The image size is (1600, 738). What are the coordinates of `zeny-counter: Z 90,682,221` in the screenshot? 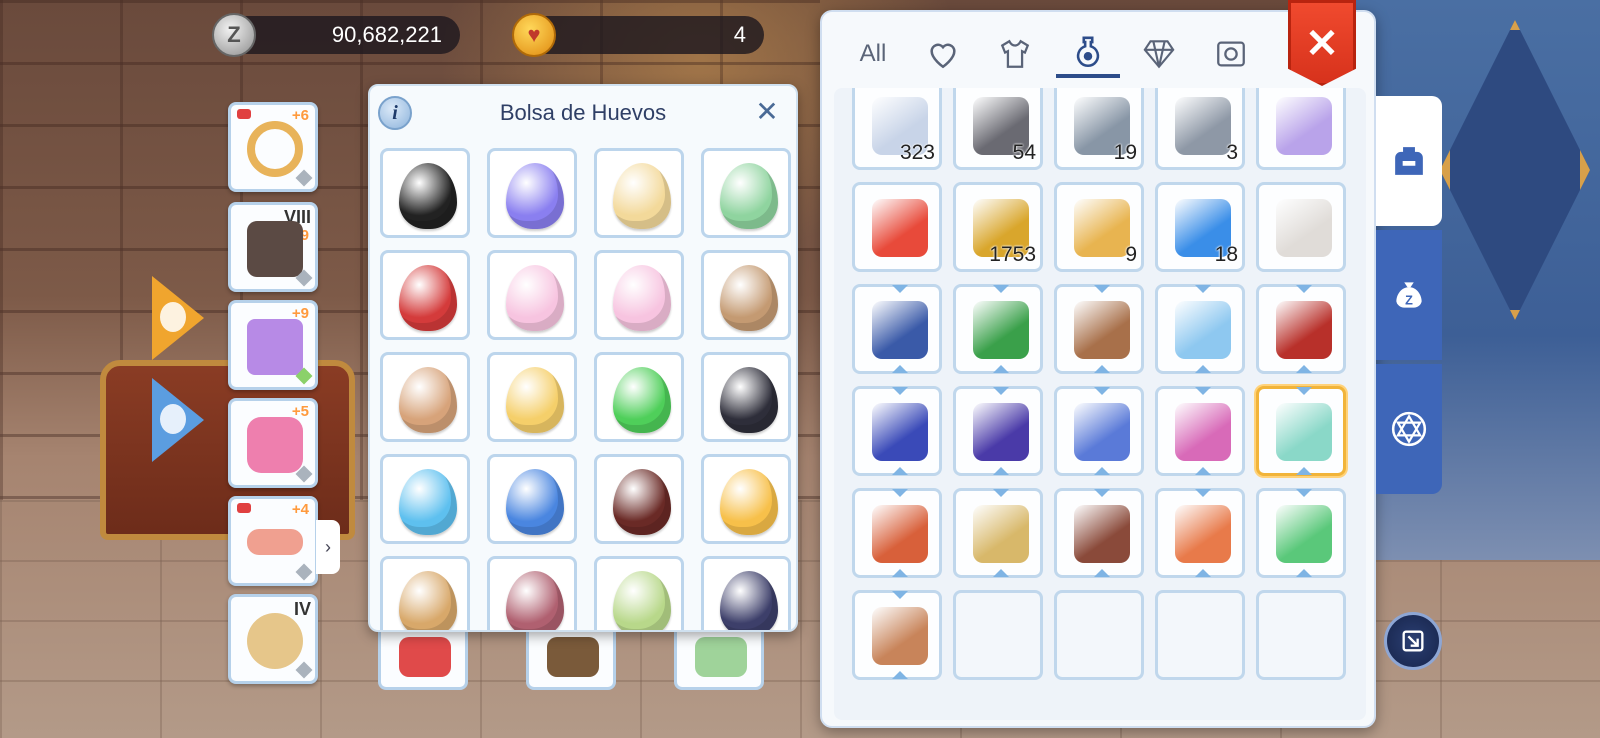 It's located at (336, 35).